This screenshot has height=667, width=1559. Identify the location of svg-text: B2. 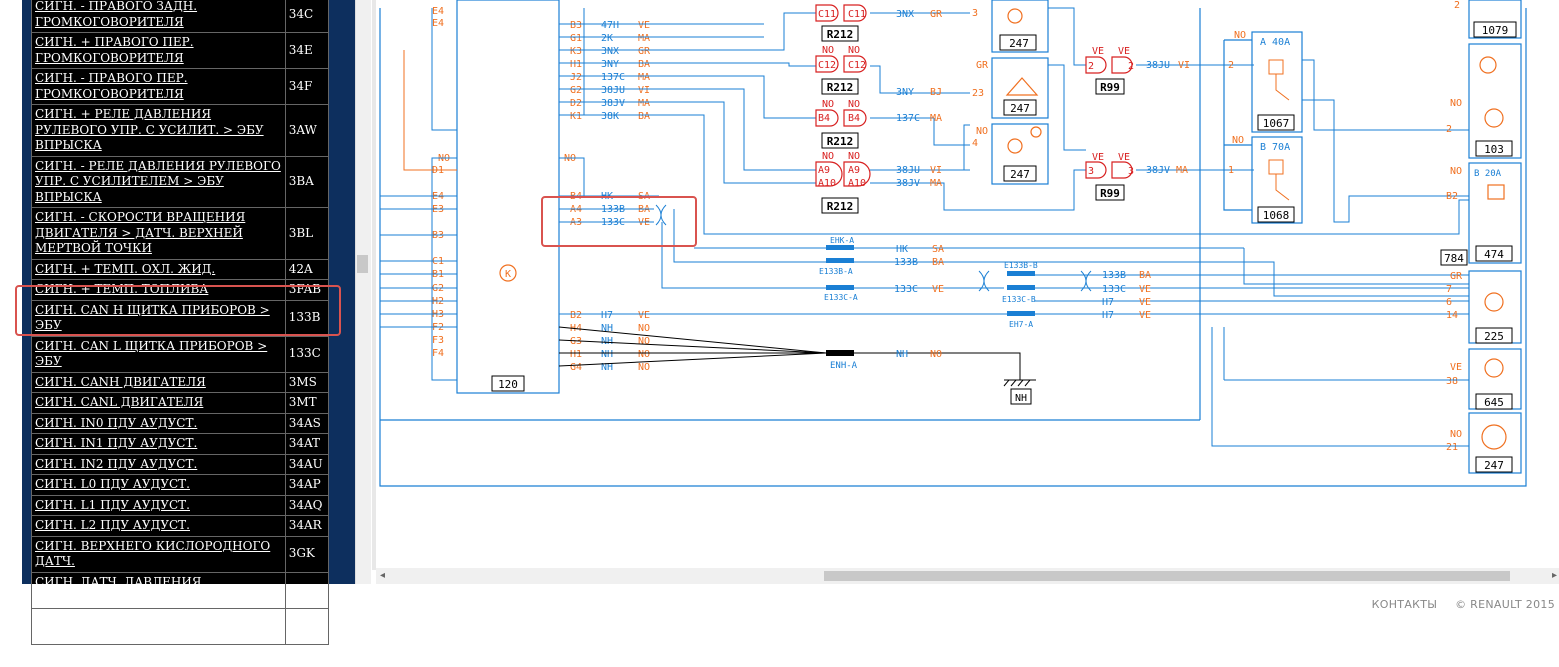
(576, 315).